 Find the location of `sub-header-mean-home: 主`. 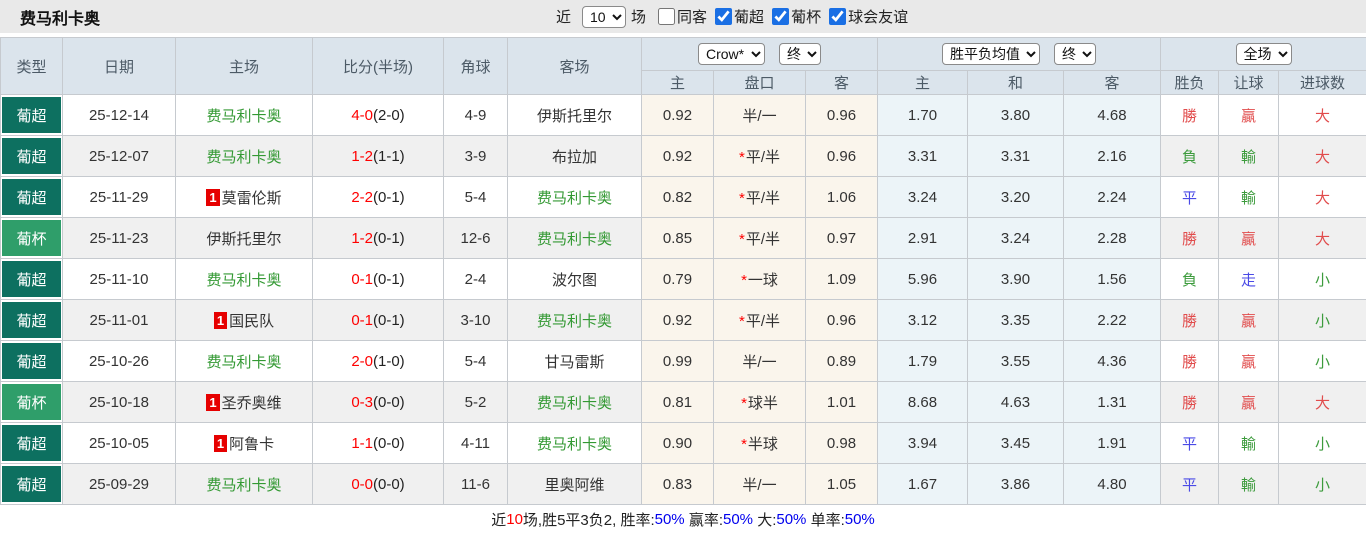

sub-header-mean-home: 主 is located at coordinates (923, 82).